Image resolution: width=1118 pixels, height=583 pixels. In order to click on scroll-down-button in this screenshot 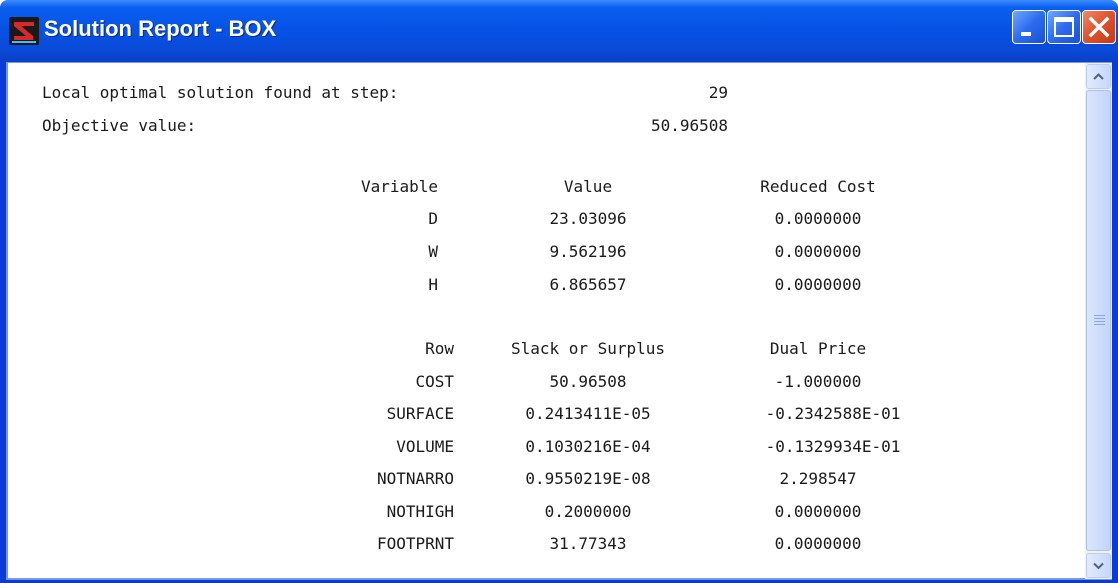, I will do `click(1098, 565)`.